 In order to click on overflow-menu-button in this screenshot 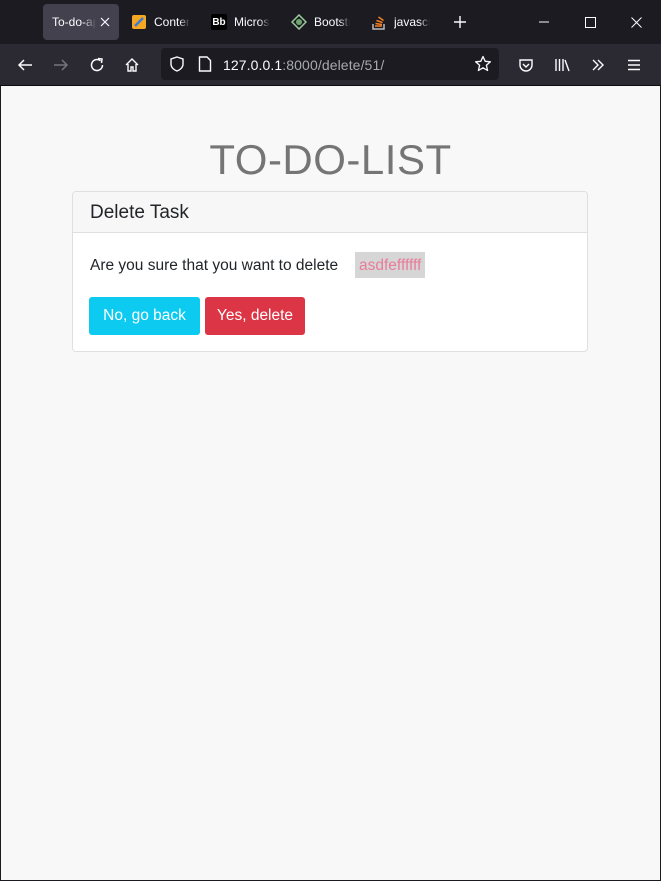, I will do `click(598, 65)`.